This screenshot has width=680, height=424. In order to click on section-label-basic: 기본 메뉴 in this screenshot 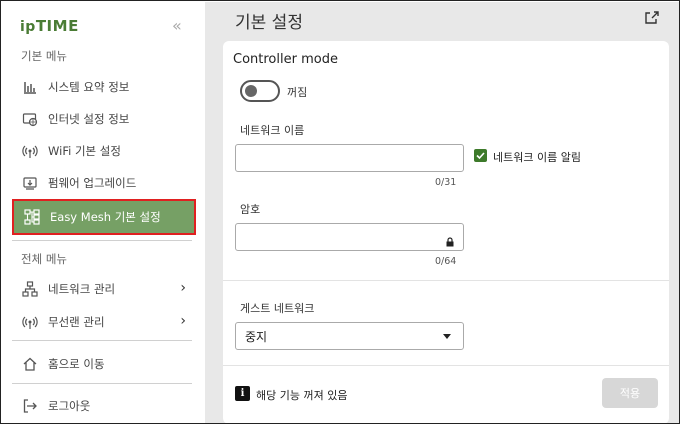, I will do `click(44, 56)`.